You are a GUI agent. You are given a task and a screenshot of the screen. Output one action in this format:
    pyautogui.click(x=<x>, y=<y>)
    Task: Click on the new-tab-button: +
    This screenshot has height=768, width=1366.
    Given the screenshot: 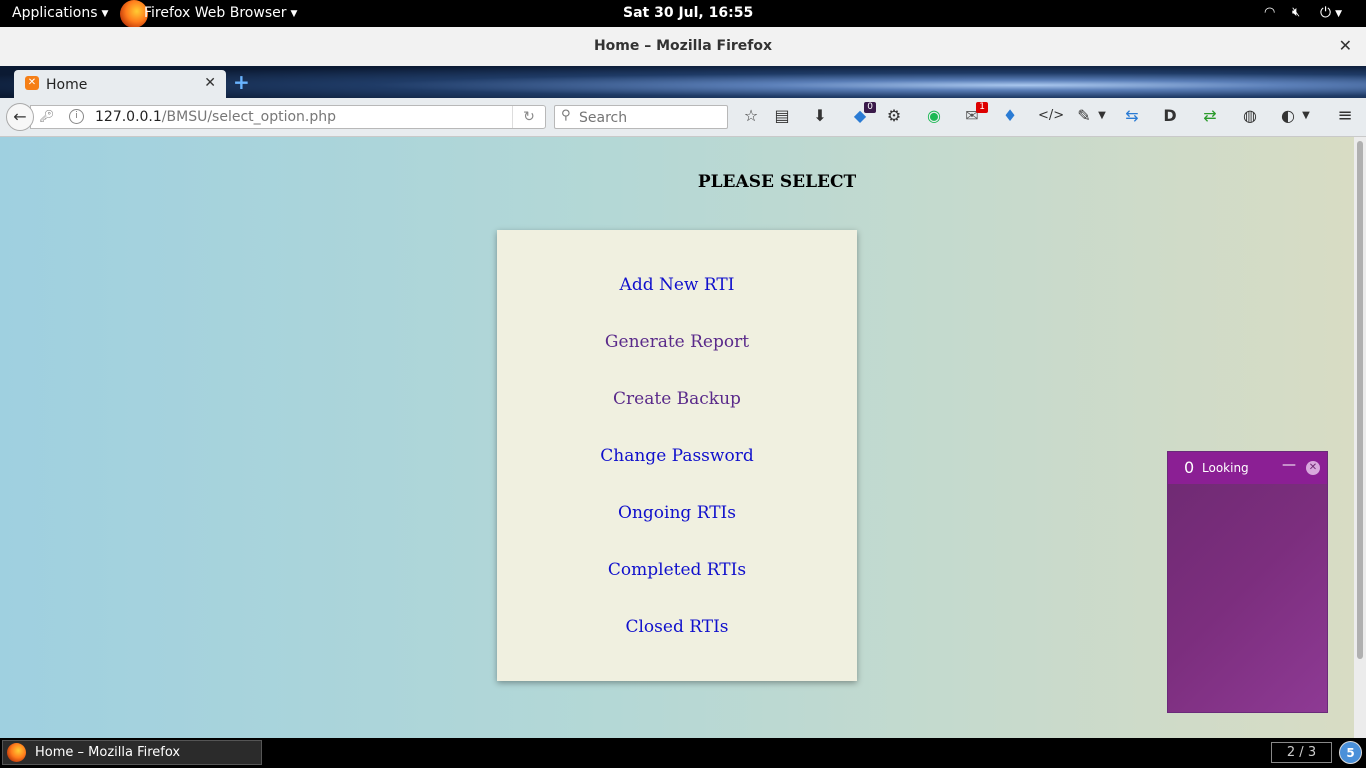 What is the action you would take?
    pyautogui.click(x=241, y=82)
    